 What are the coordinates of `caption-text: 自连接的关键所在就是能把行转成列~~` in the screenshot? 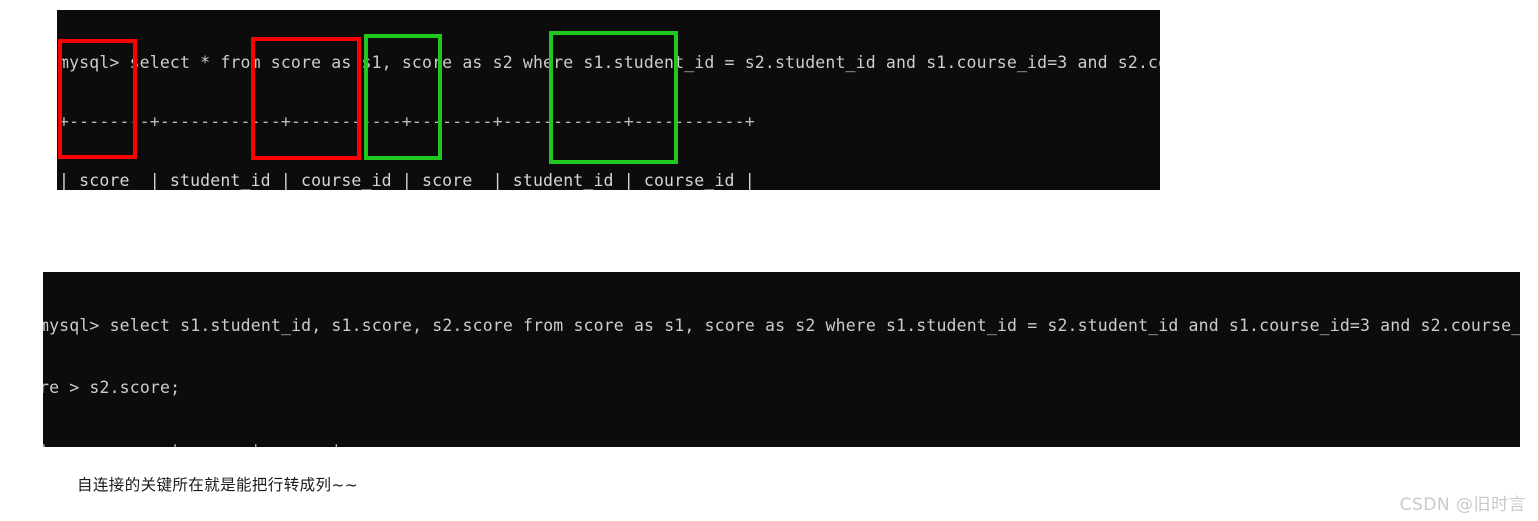 It's located at (218, 485).